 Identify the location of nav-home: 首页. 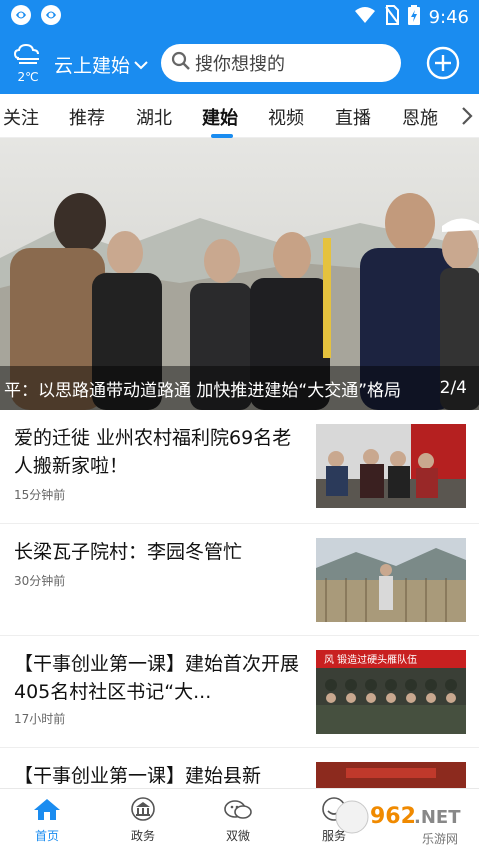
(47, 820).